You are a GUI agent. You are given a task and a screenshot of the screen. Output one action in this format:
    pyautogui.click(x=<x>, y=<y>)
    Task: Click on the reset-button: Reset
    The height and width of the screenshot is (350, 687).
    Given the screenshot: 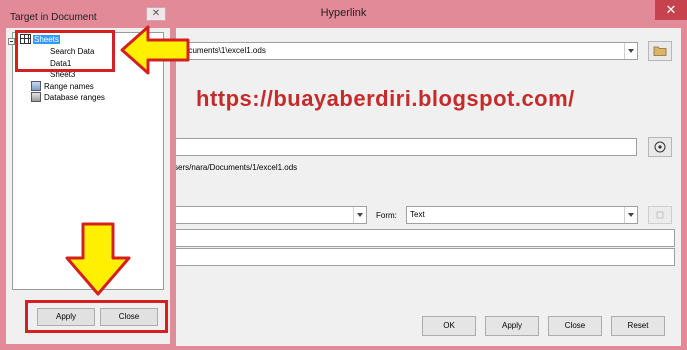 What is the action you would take?
    pyautogui.click(x=638, y=326)
    